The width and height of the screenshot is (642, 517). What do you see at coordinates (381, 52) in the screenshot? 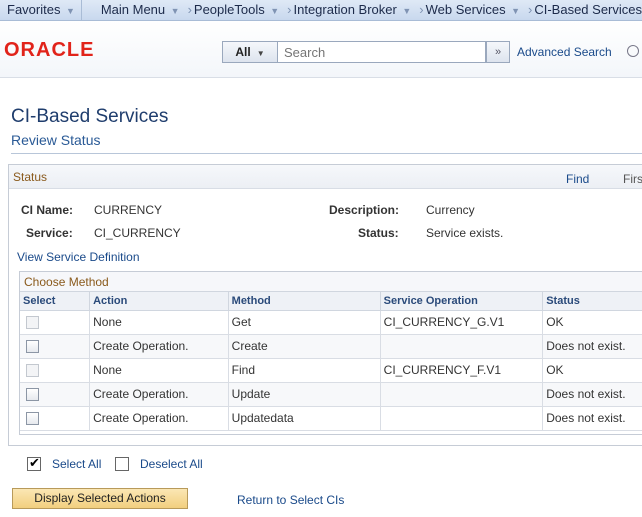
I see `search-input` at bounding box center [381, 52].